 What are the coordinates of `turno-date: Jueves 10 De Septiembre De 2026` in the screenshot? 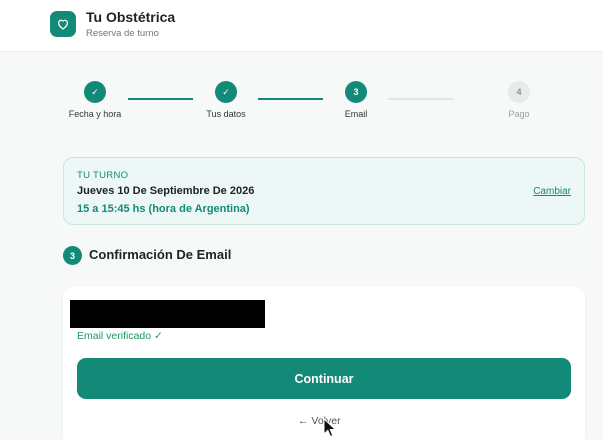 It's located at (166, 191).